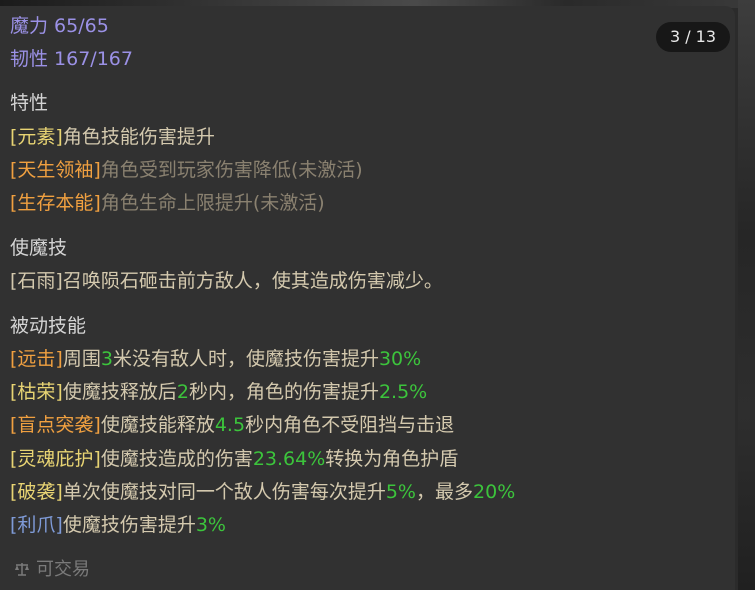  What do you see at coordinates (36, 492) in the screenshot?
I see `passive-tag: [破袭]` at bounding box center [36, 492].